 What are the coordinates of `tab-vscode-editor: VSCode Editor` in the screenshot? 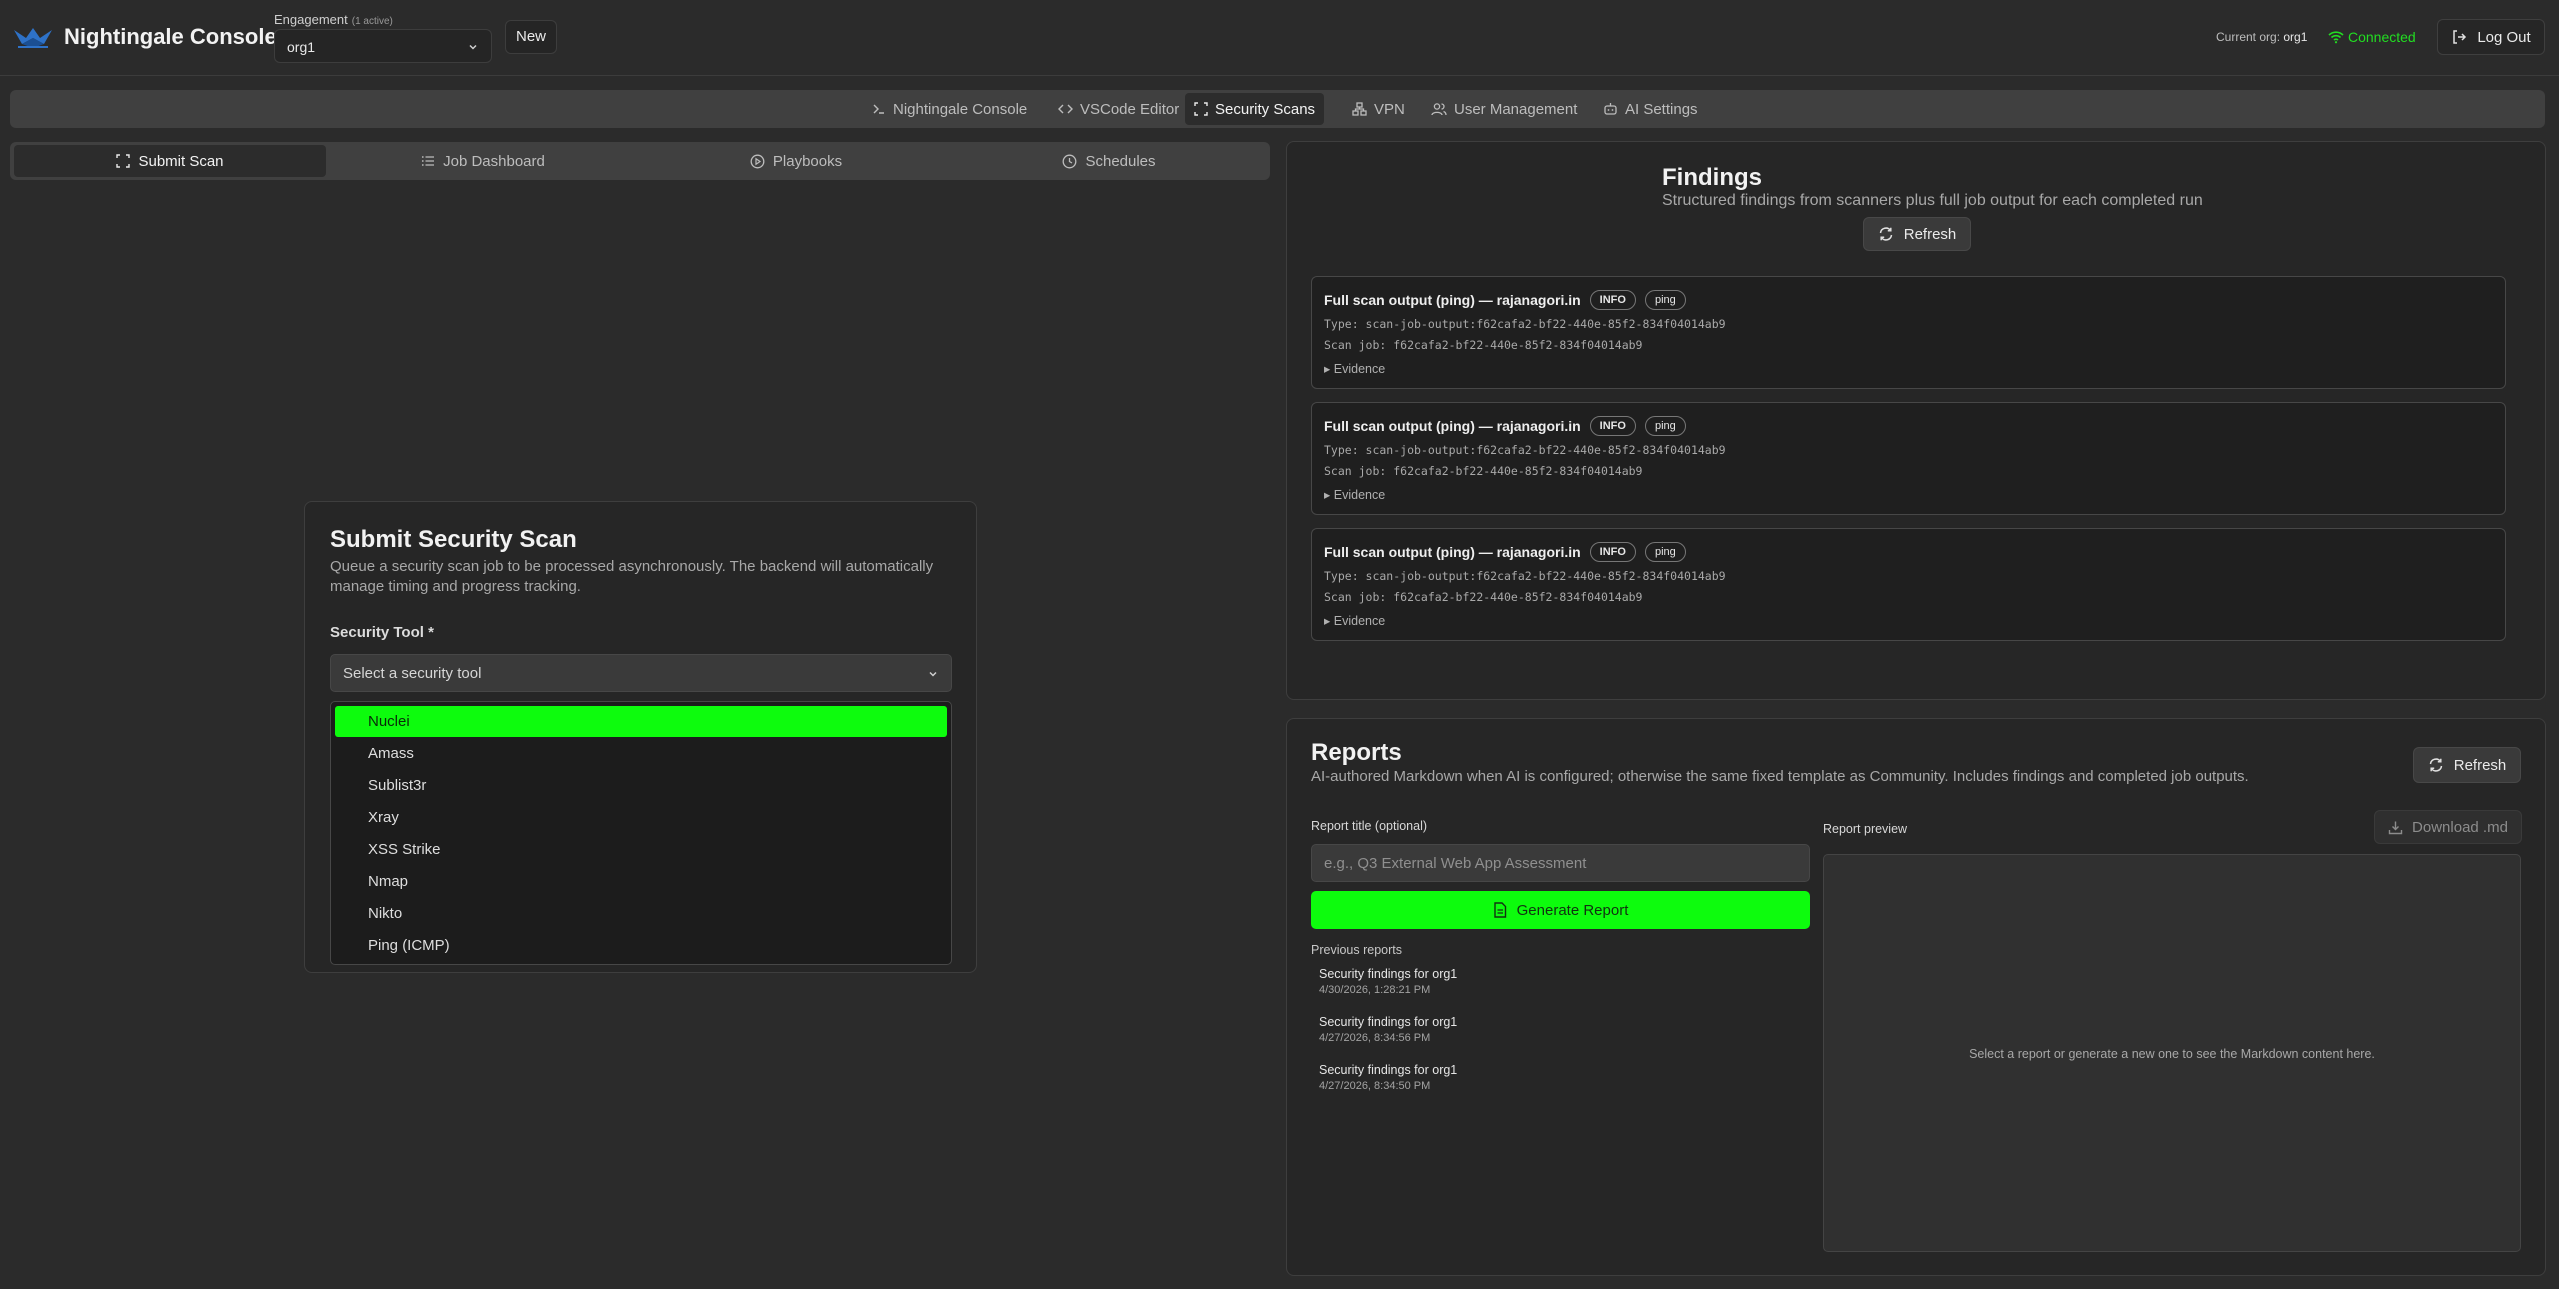 It's located at (1118, 109).